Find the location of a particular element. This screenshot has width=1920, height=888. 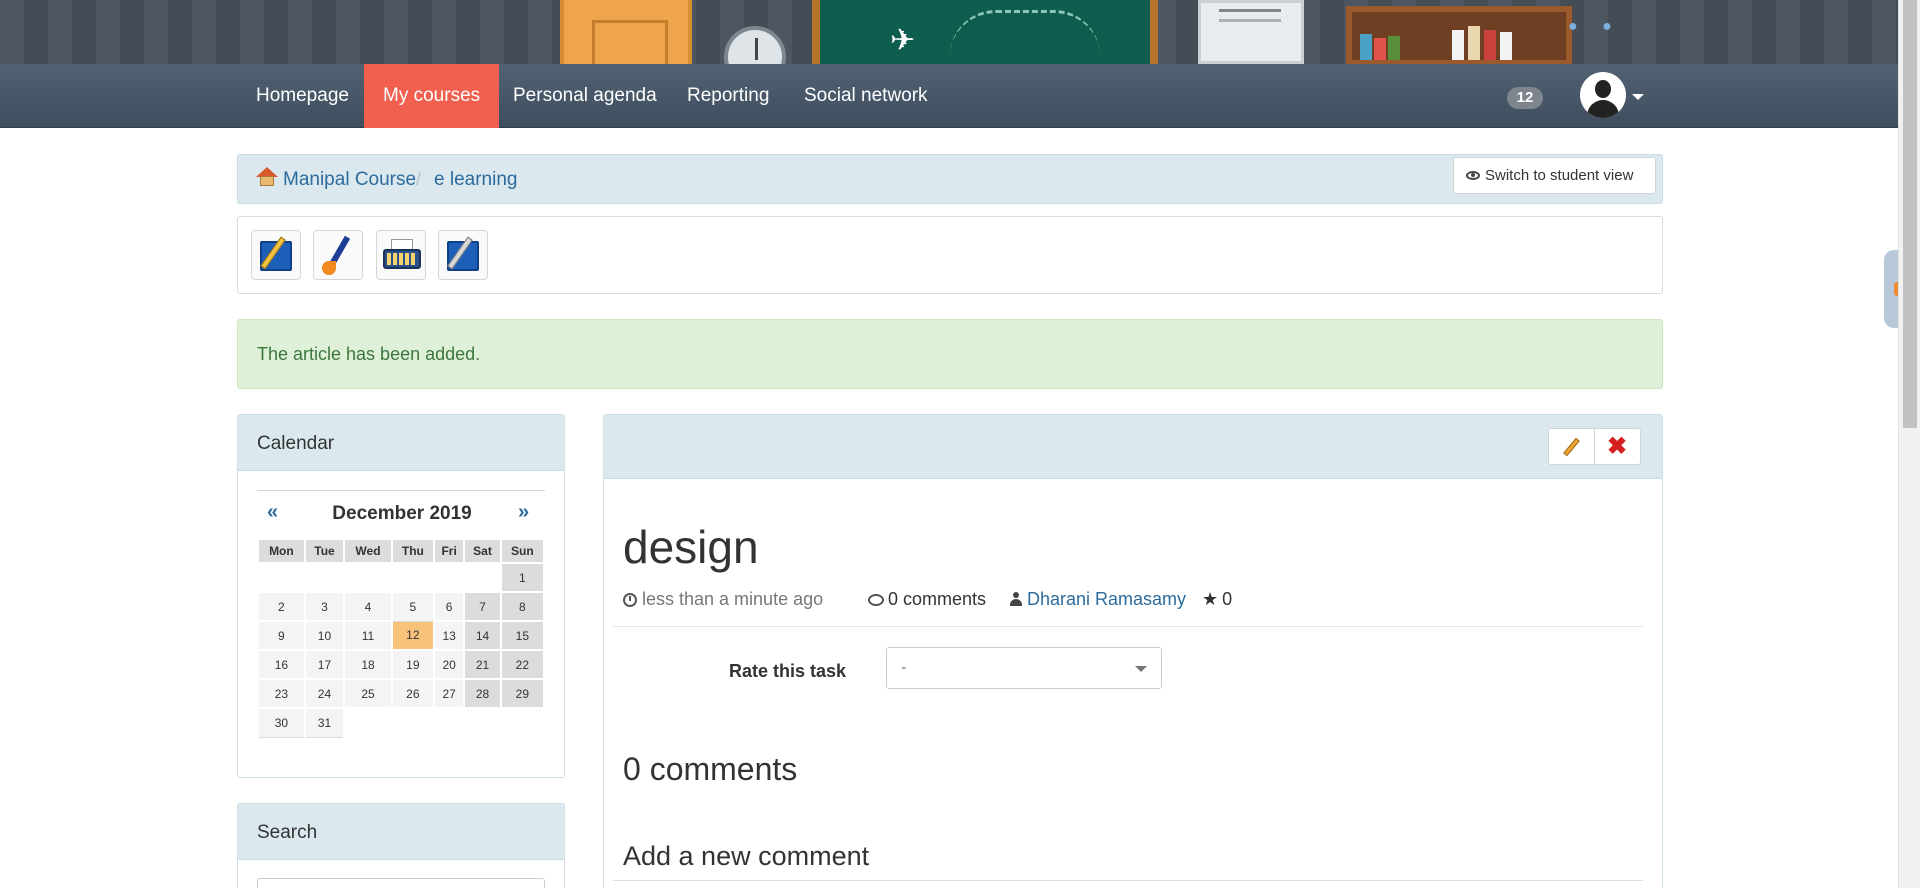

calendar-day: 19 is located at coordinates (412, 664).